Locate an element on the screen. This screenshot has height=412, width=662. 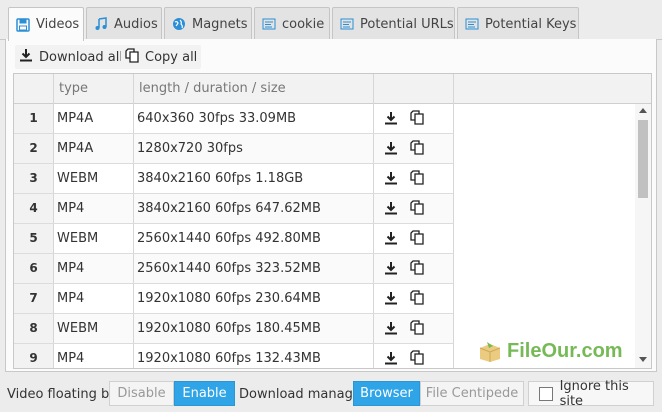
tab-magnets: Magnets is located at coordinates (208, 23).